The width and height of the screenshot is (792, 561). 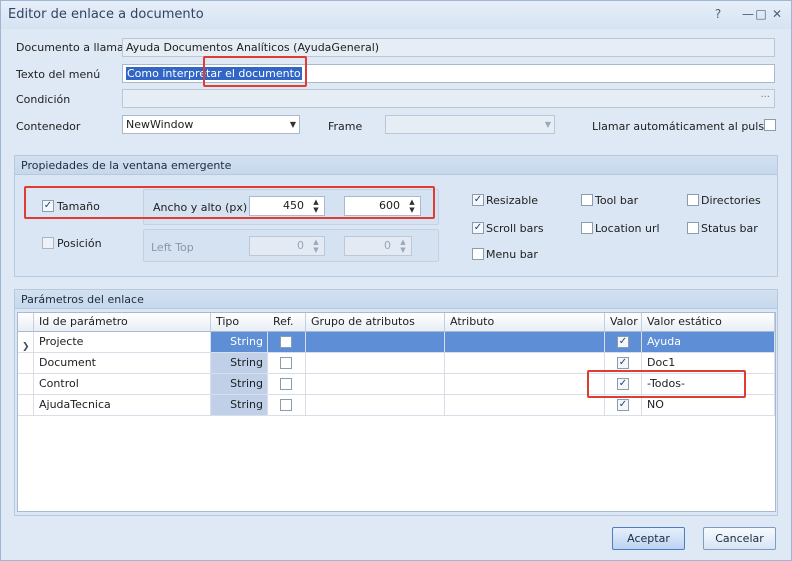 What do you see at coordinates (684, 126) in the screenshot?
I see `llamar-label: Llamar automáticament al pulsar` at bounding box center [684, 126].